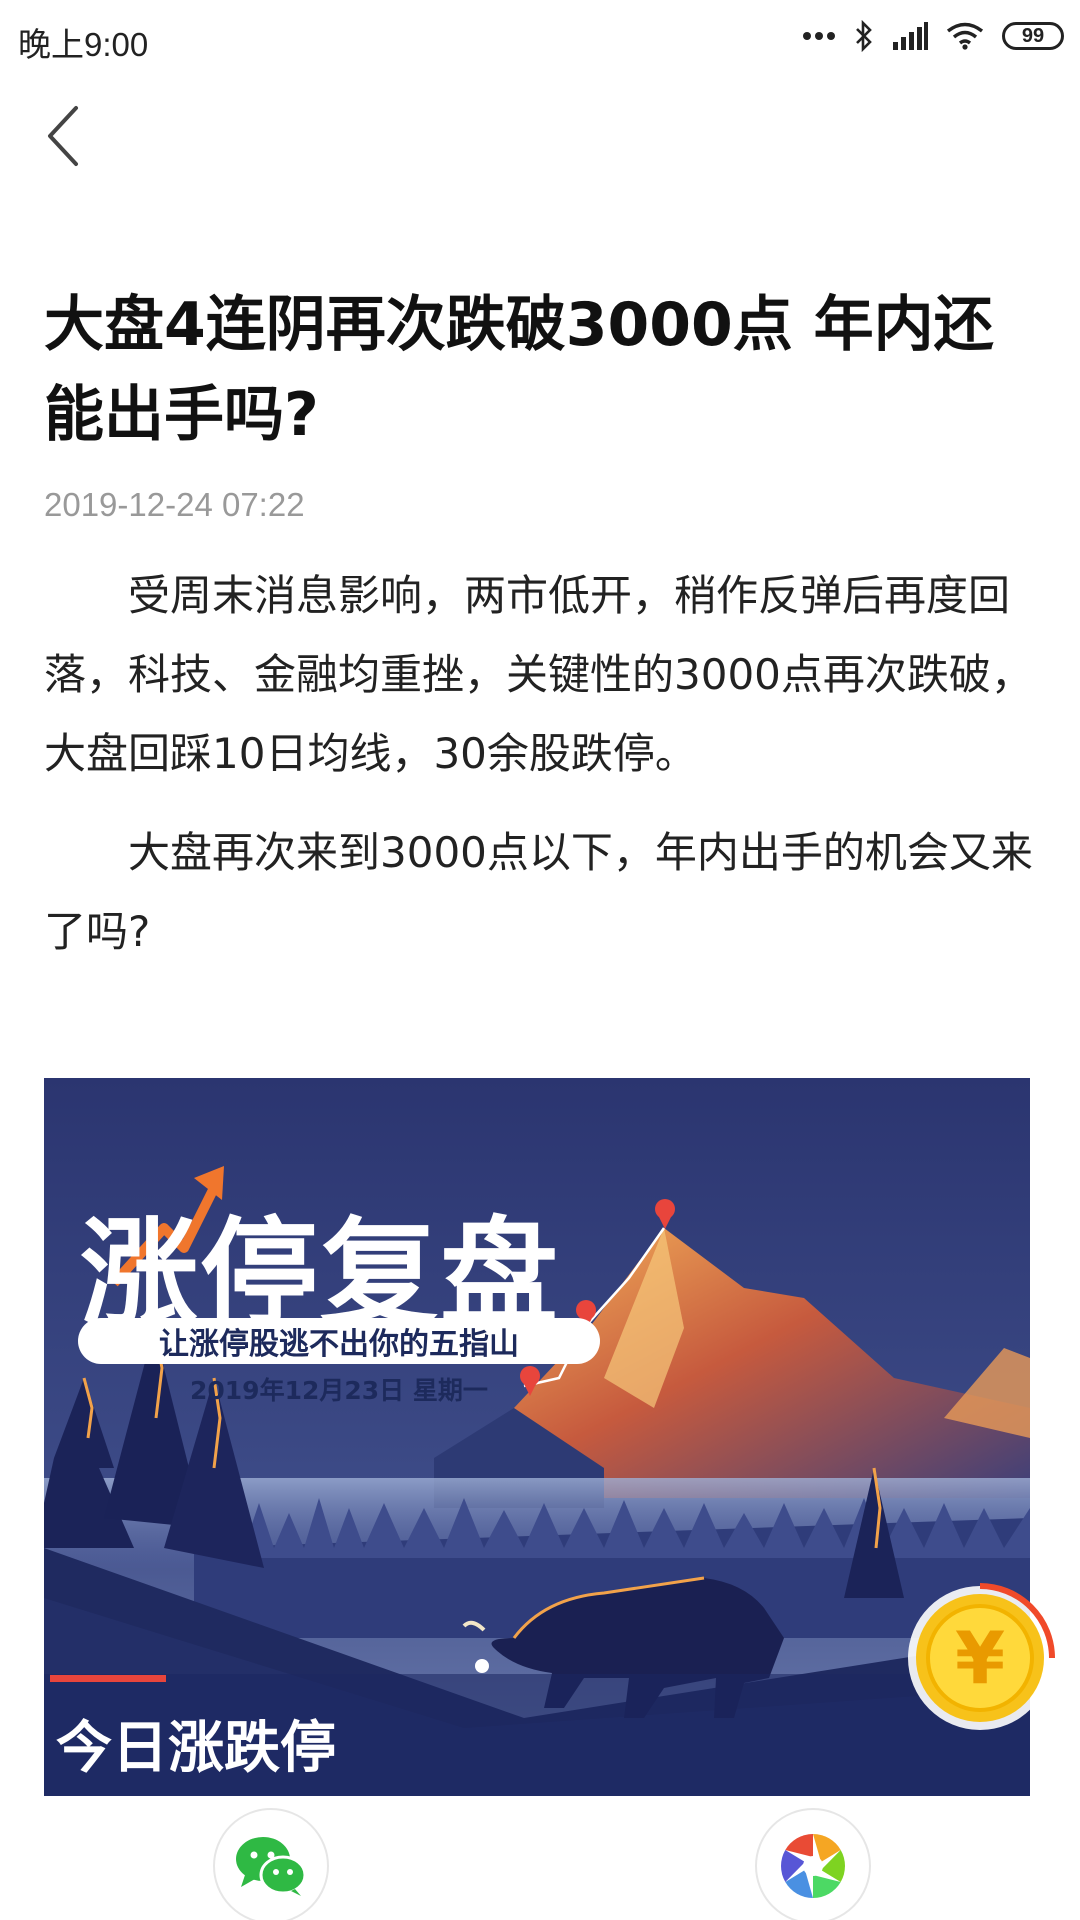 The image size is (1080, 1920). I want to click on back-button, so click(66, 136).